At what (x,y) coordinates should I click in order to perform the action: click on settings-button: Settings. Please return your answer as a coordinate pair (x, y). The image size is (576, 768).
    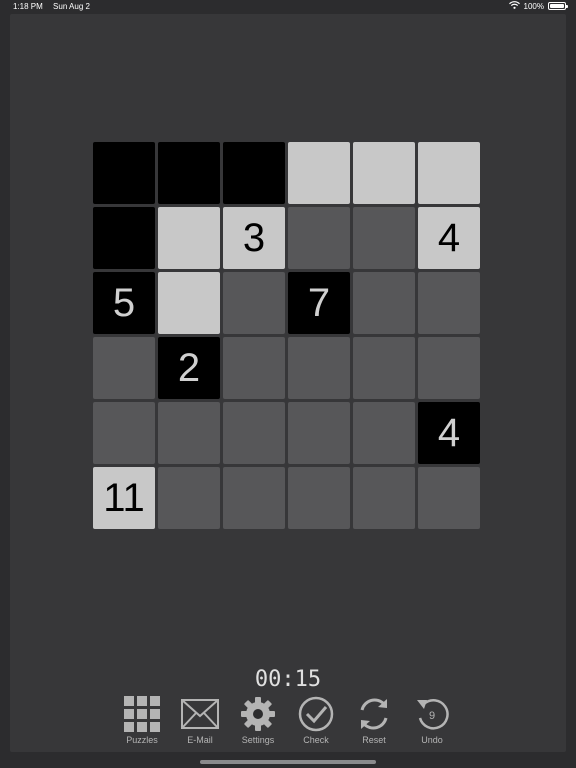
    Looking at the image, I should click on (258, 719).